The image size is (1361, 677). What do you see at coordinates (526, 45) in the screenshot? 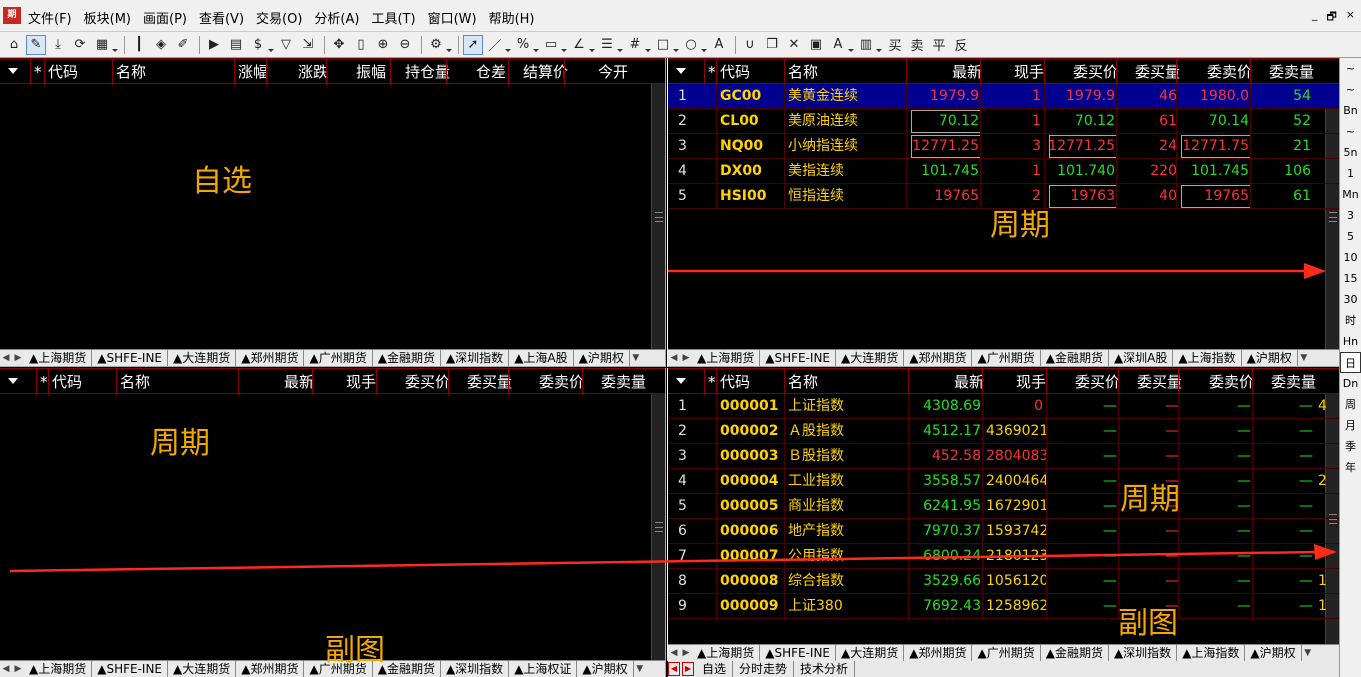
I see `percent-icon: %` at bounding box center [526, 45].